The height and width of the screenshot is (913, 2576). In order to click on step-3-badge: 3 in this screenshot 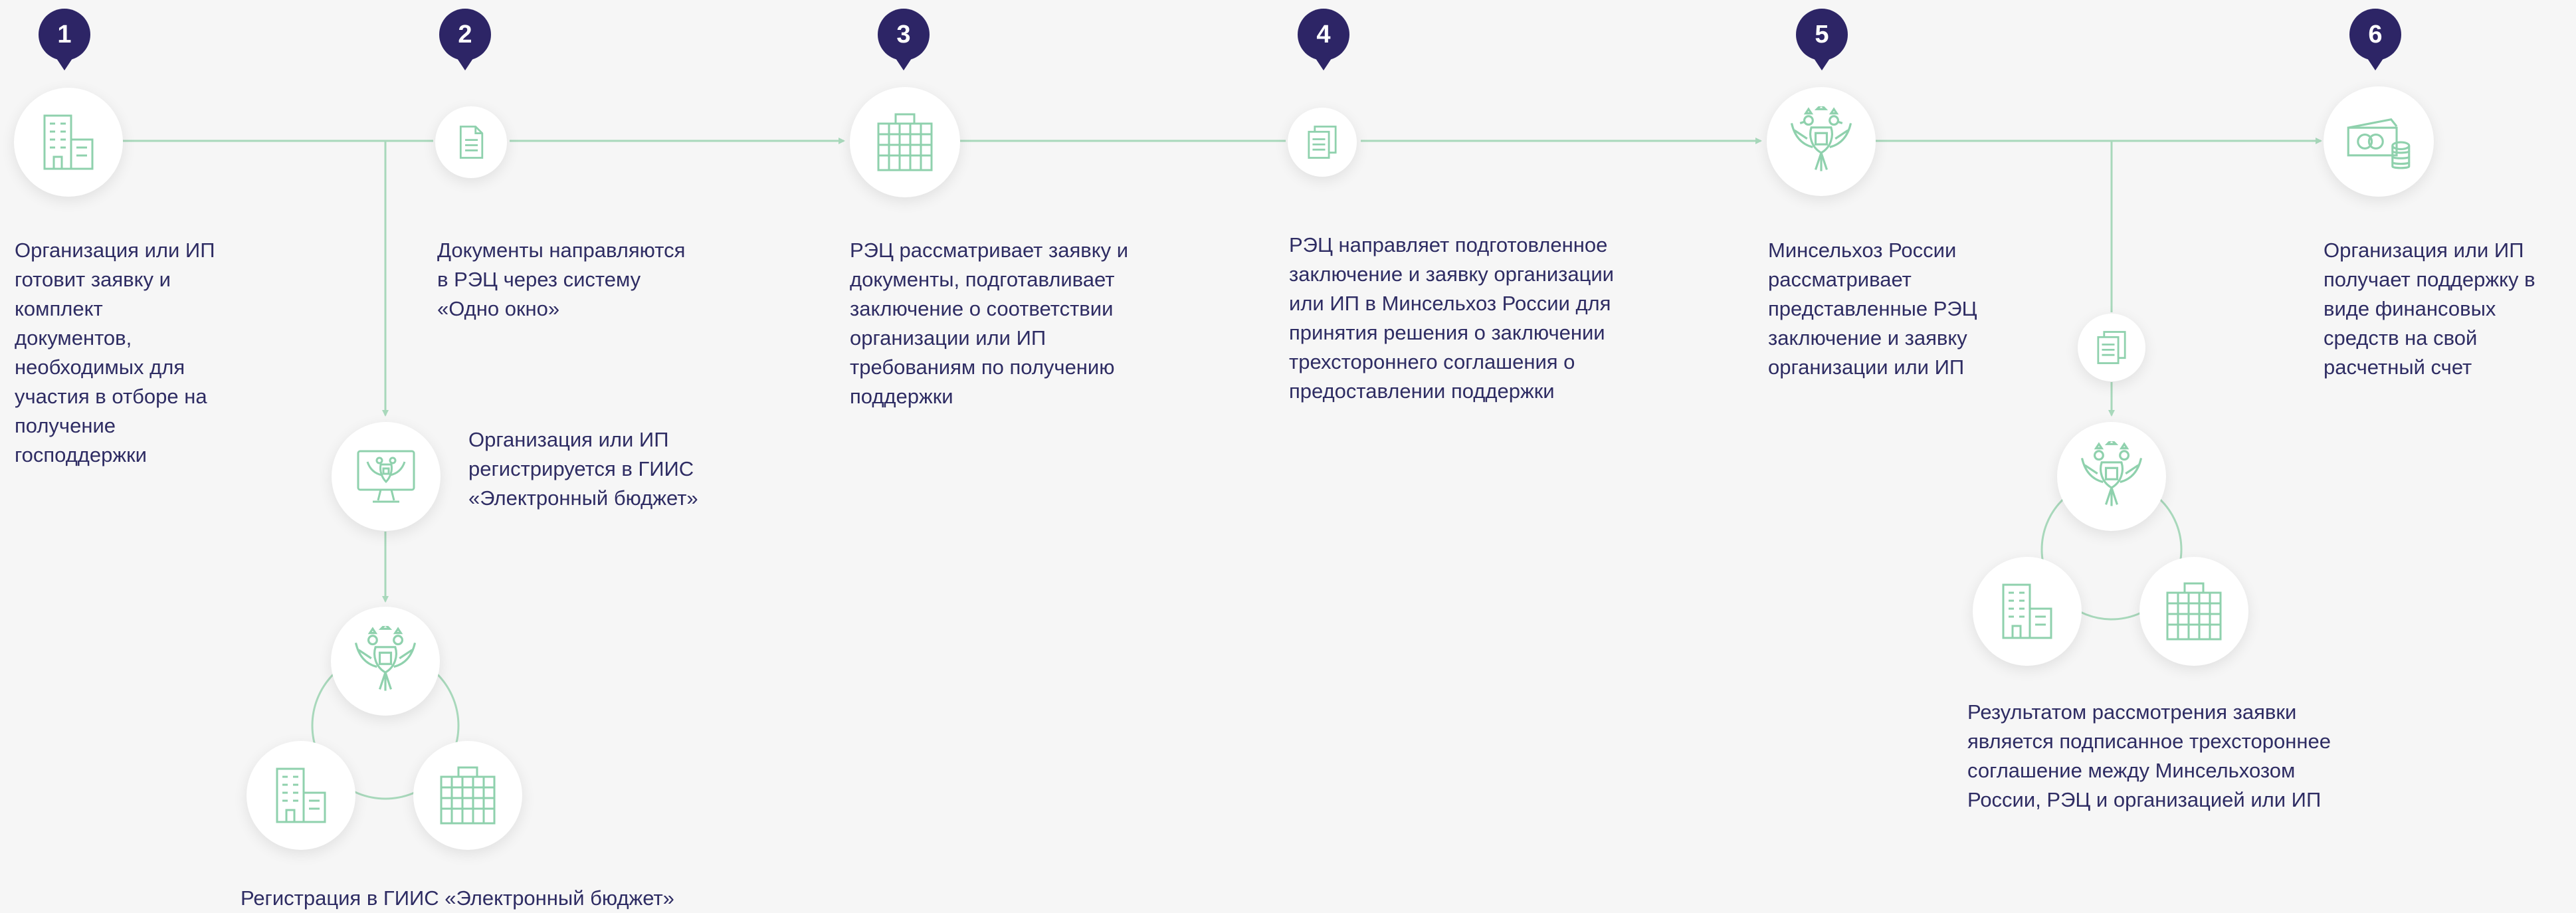, I will do `click(904, 39)`.